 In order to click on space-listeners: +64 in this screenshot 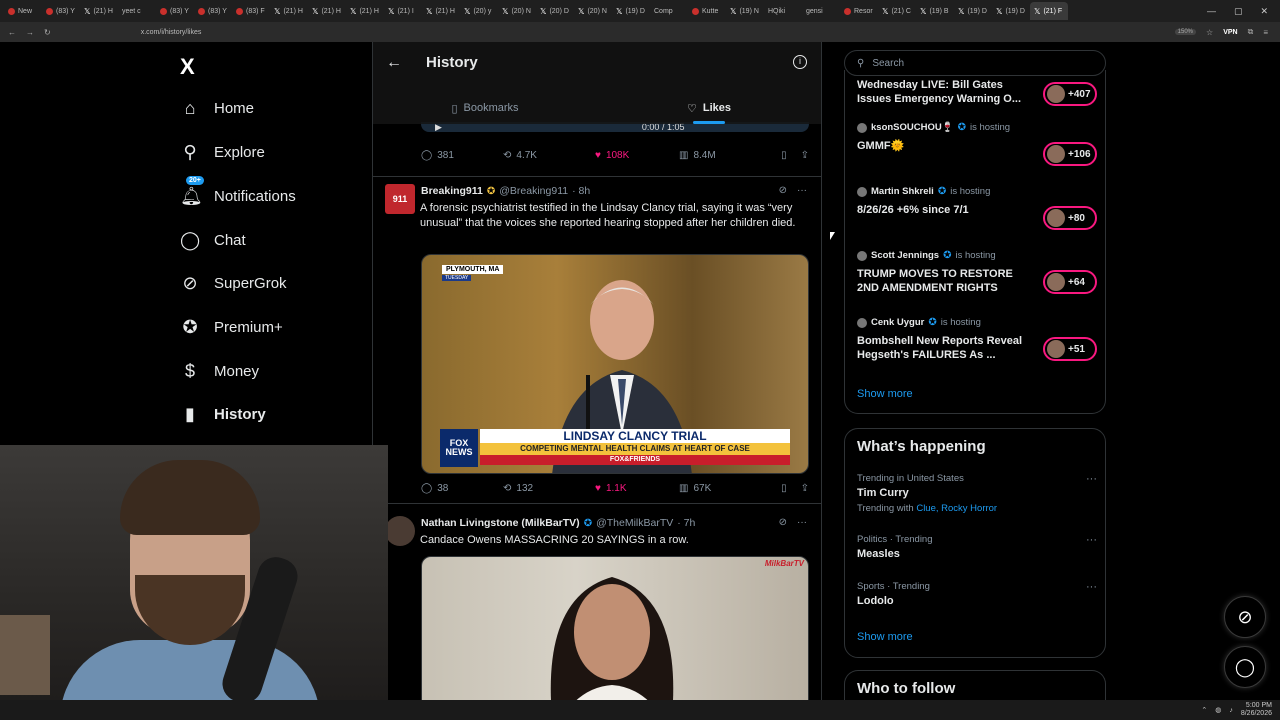, I will do `click(1070, 282)`.